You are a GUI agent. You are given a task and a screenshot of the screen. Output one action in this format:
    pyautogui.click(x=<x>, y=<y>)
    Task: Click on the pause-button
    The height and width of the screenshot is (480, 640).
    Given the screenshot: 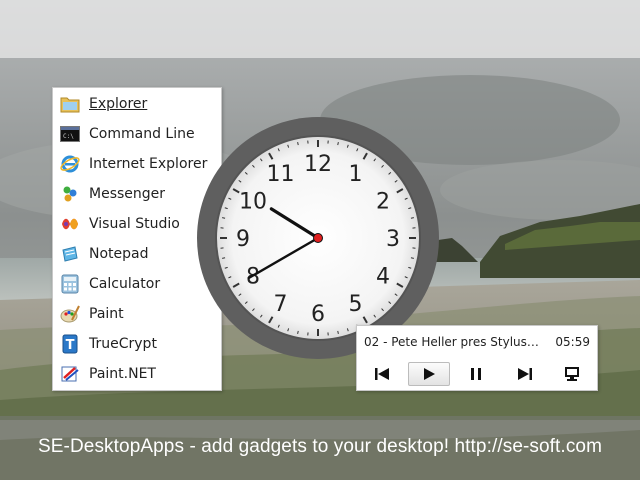 What is the action you would take?
    pyautogui.click(x=476, y=374)
    